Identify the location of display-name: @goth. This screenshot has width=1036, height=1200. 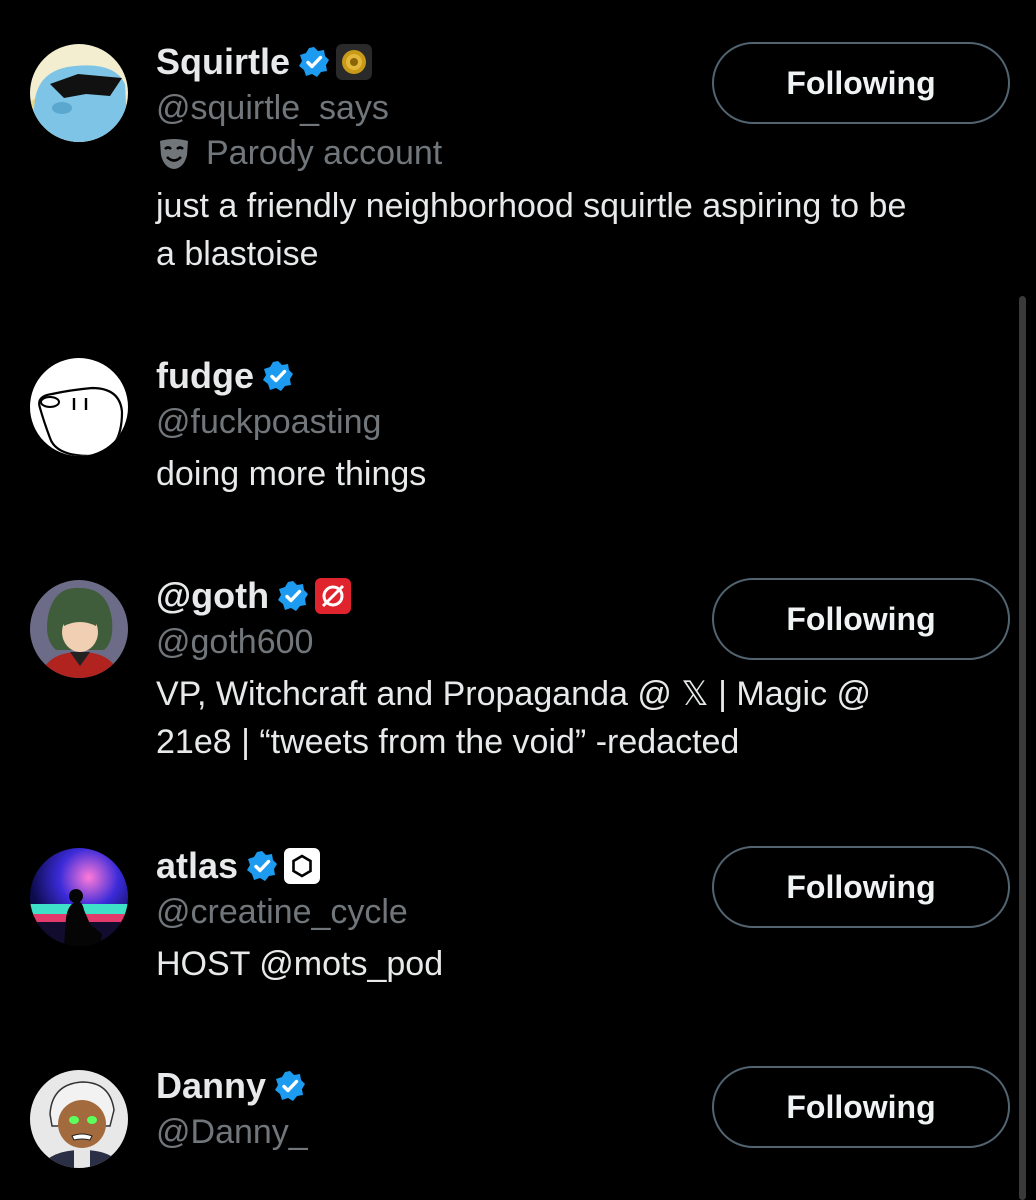
(212, 596).